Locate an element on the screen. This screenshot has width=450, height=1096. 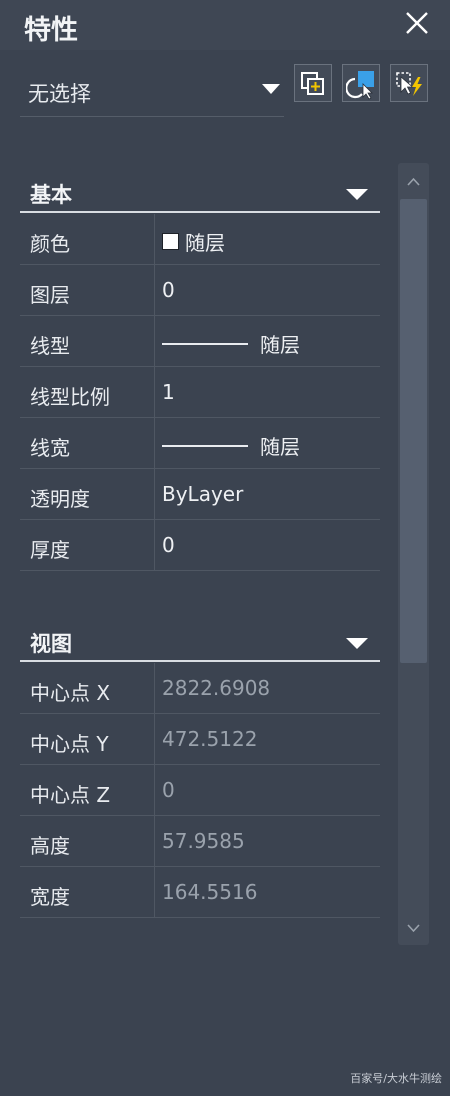
select-objects-icon is located at coordinates (409, 84).